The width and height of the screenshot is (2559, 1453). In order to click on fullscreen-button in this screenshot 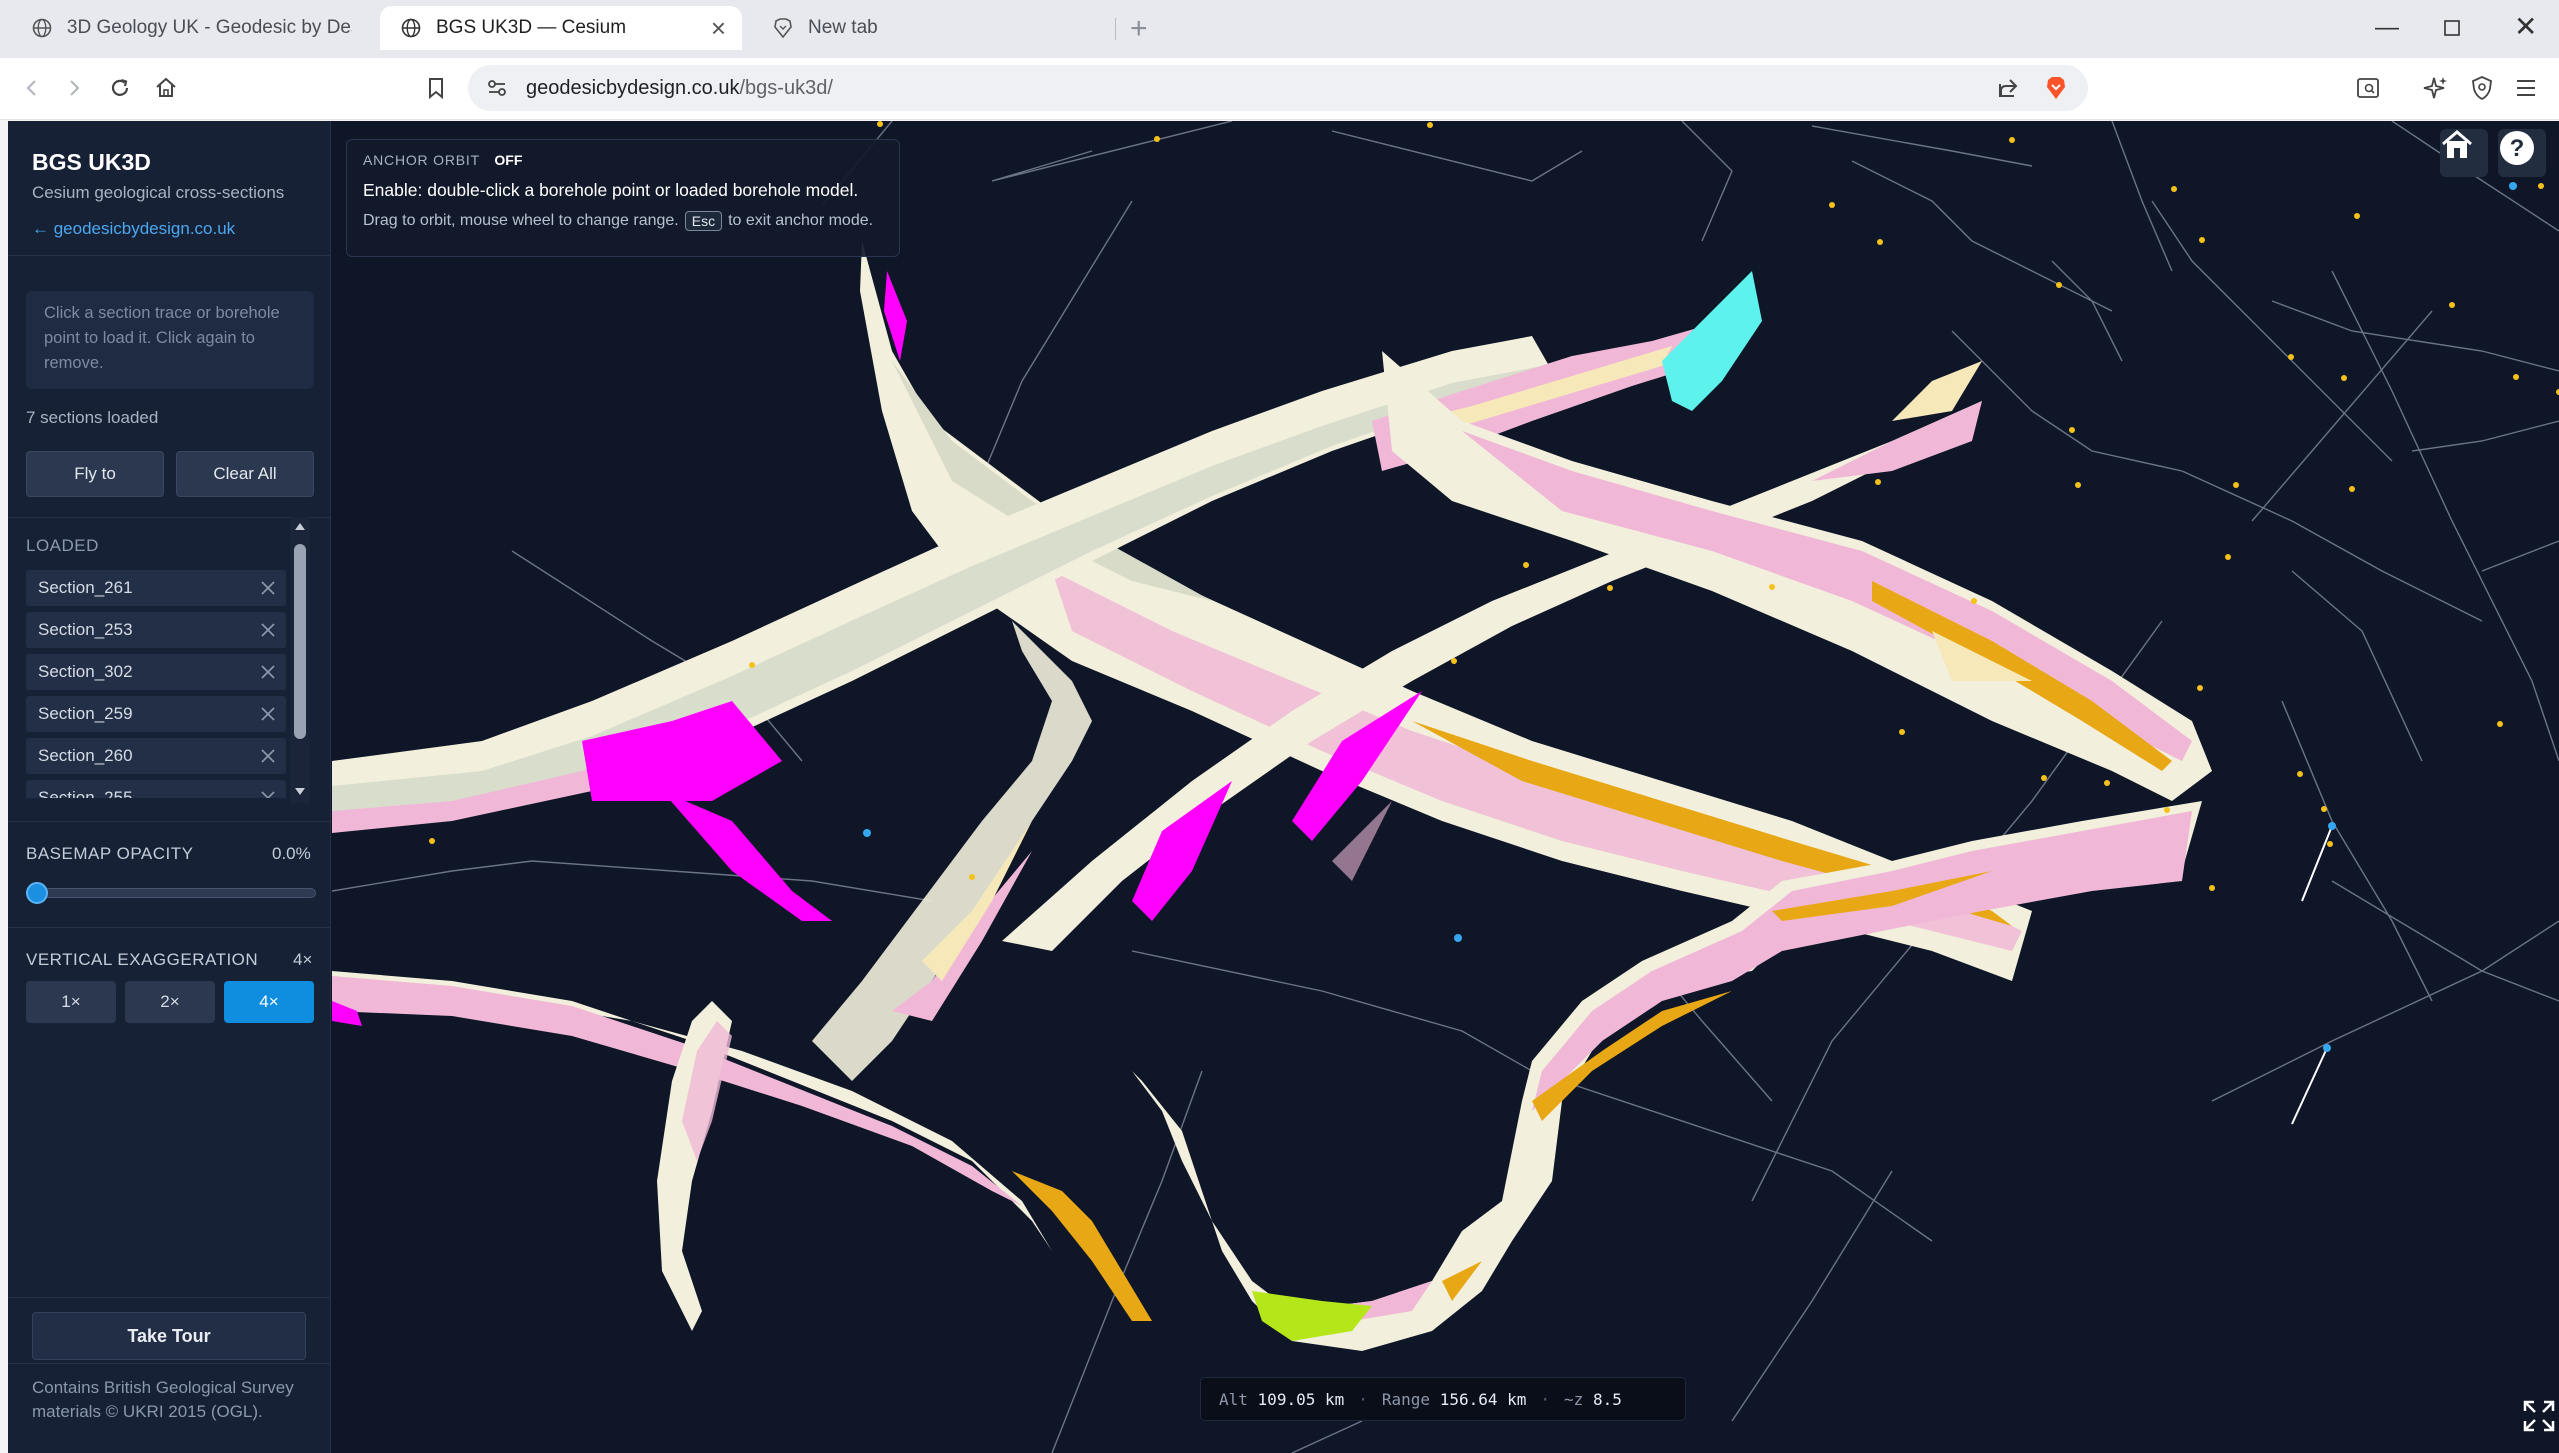, I will do `click(2539, 1416)`.